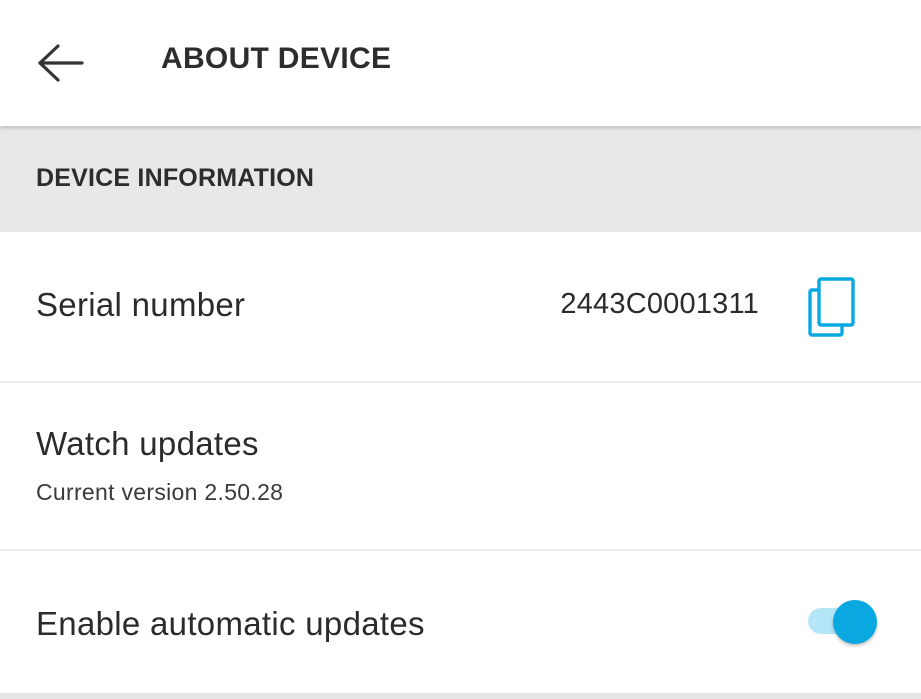 Image resolution: width=921 pixels, height=699 pixels. I want to click on back-button, so click(61, 63).